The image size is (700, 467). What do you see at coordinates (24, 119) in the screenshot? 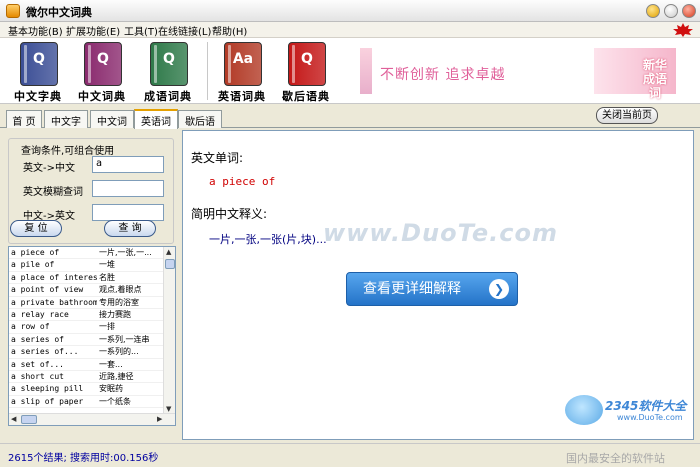
I see `tab-home: 首 页` at bounding box center [24, 119].